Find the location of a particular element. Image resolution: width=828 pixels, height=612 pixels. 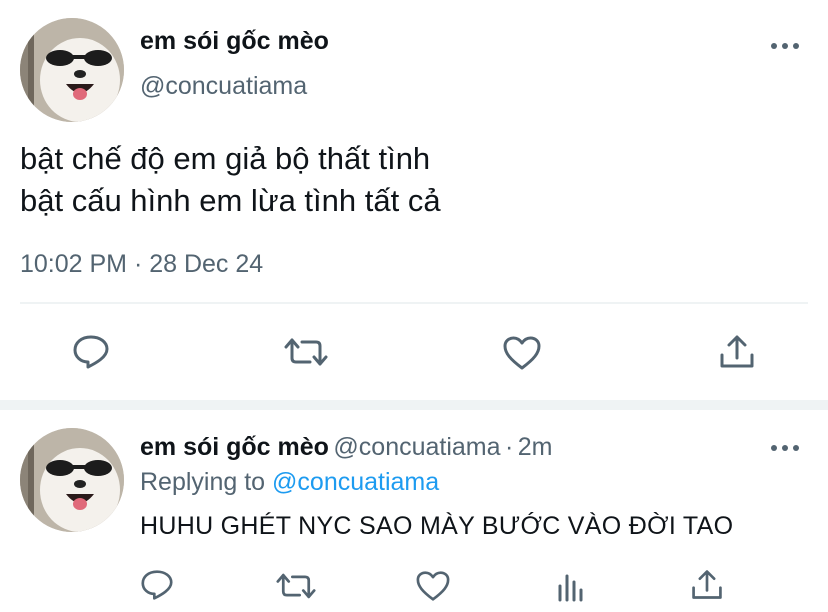

tweet-text-line: bật chế độ em giả bộ thất tình is located at coordinates (225, 158).